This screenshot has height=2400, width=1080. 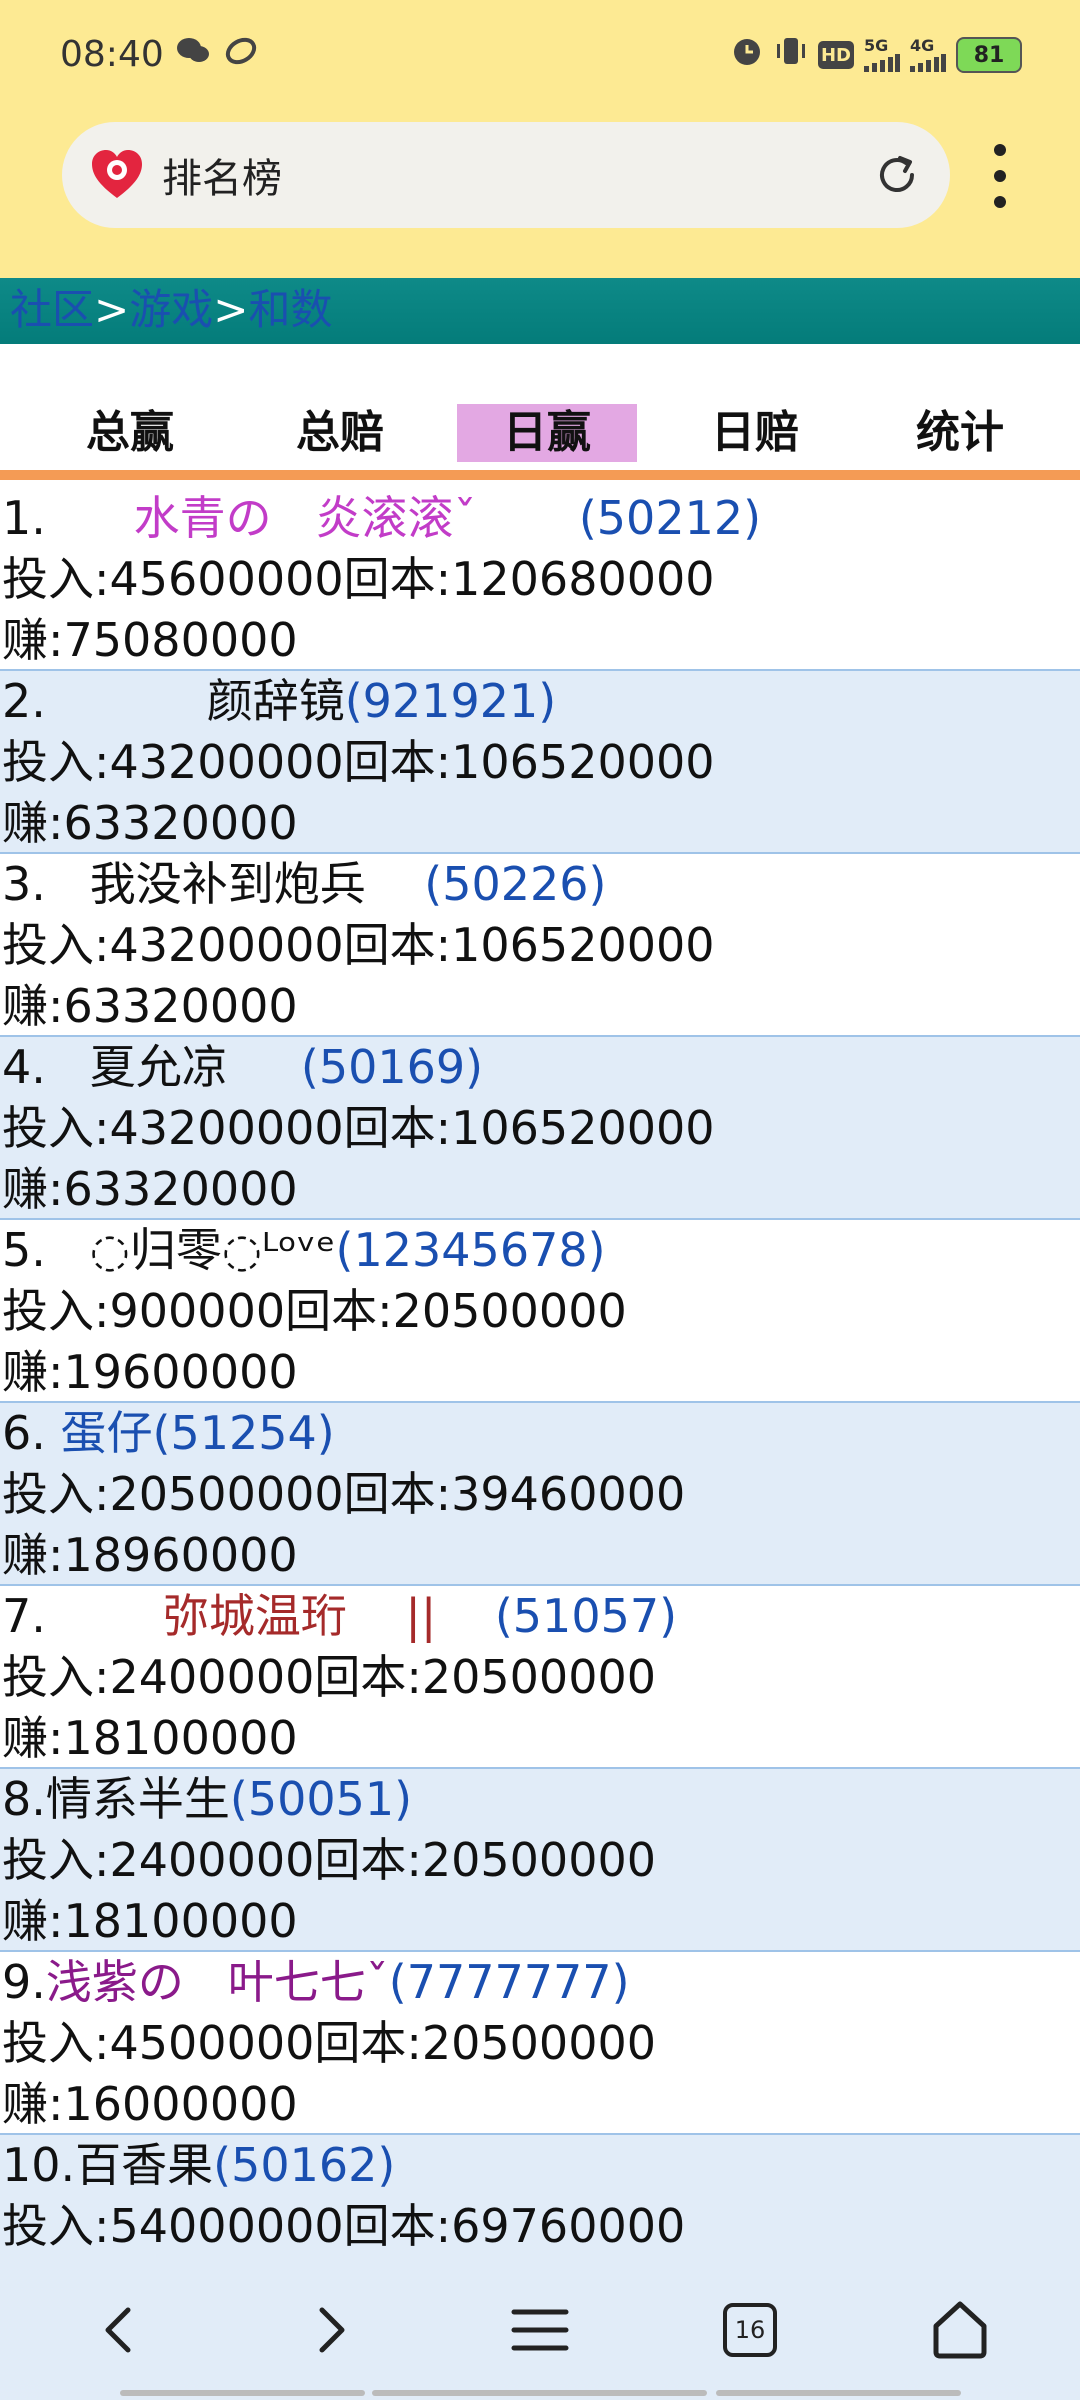 I want to click on player-name: ◌归零◌ᴸᵒᵛᵉ, so click(x=191, y=1250).